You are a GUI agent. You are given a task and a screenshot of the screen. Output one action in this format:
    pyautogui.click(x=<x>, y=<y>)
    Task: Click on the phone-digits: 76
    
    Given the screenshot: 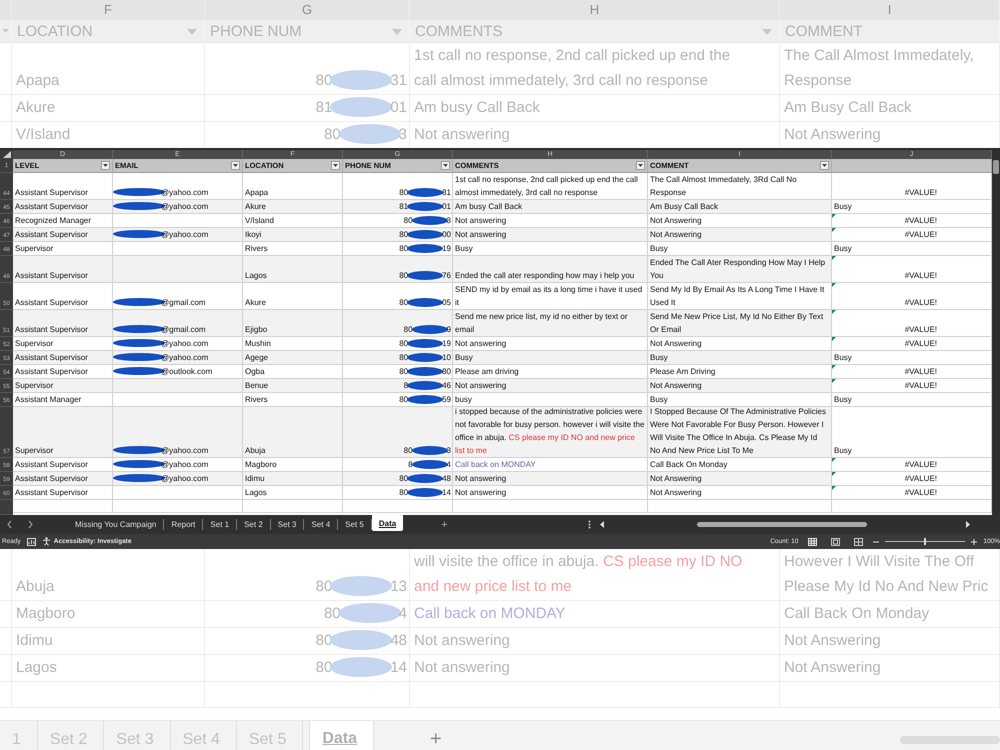 What is the action you would take?
    pyautogui.click(x=446, y=276)
    